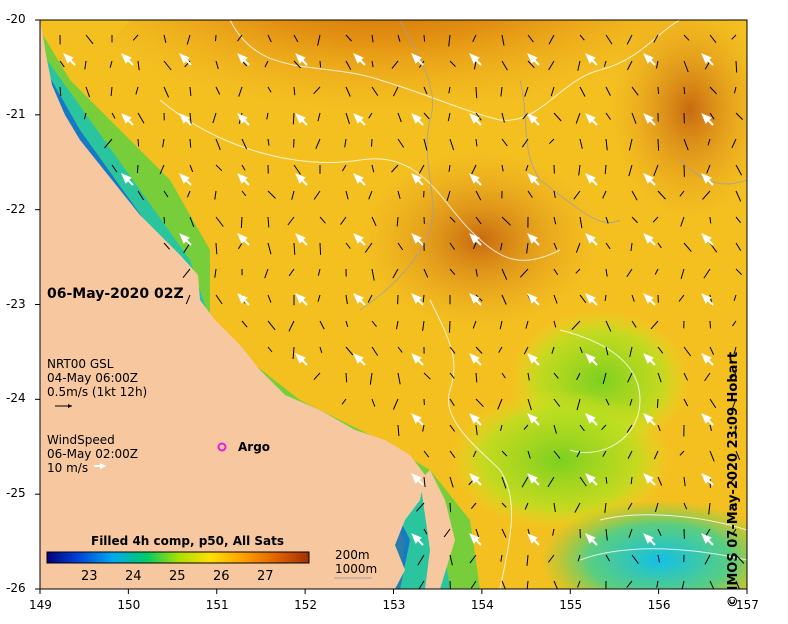  I want to click on current-legend: NRT00 GSL 04-May 06:00Z 0.5m/s (1kt 12h), so click(97, 378).